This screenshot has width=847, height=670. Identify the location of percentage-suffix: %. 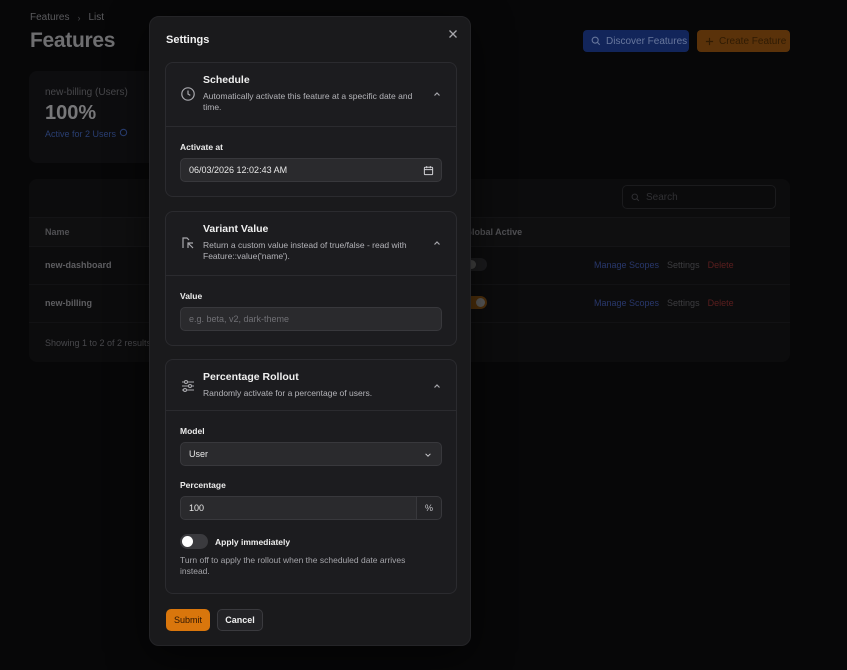
(429, 508).